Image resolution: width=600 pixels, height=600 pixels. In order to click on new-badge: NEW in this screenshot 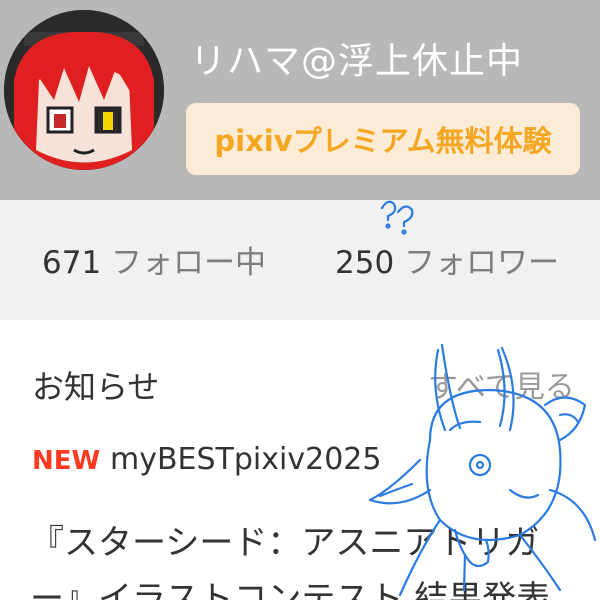, I will do `click(66, 461)`.